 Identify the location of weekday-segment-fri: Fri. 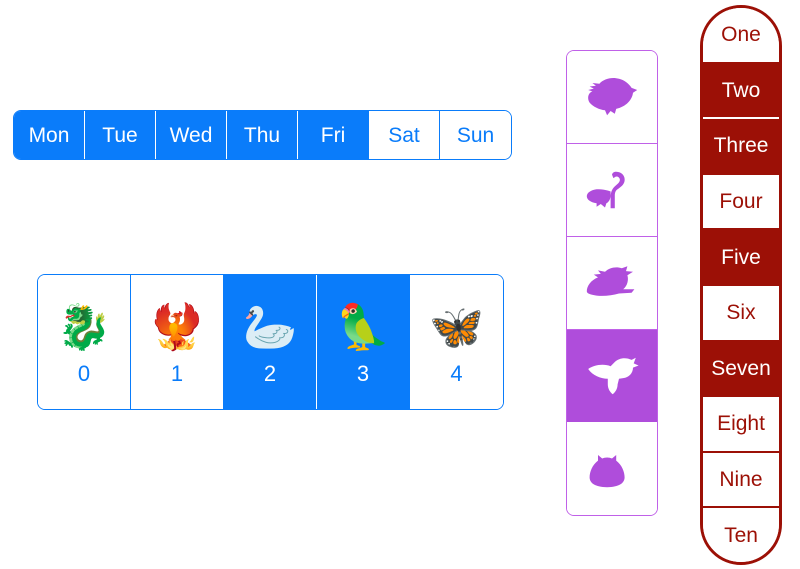
(333, 135).